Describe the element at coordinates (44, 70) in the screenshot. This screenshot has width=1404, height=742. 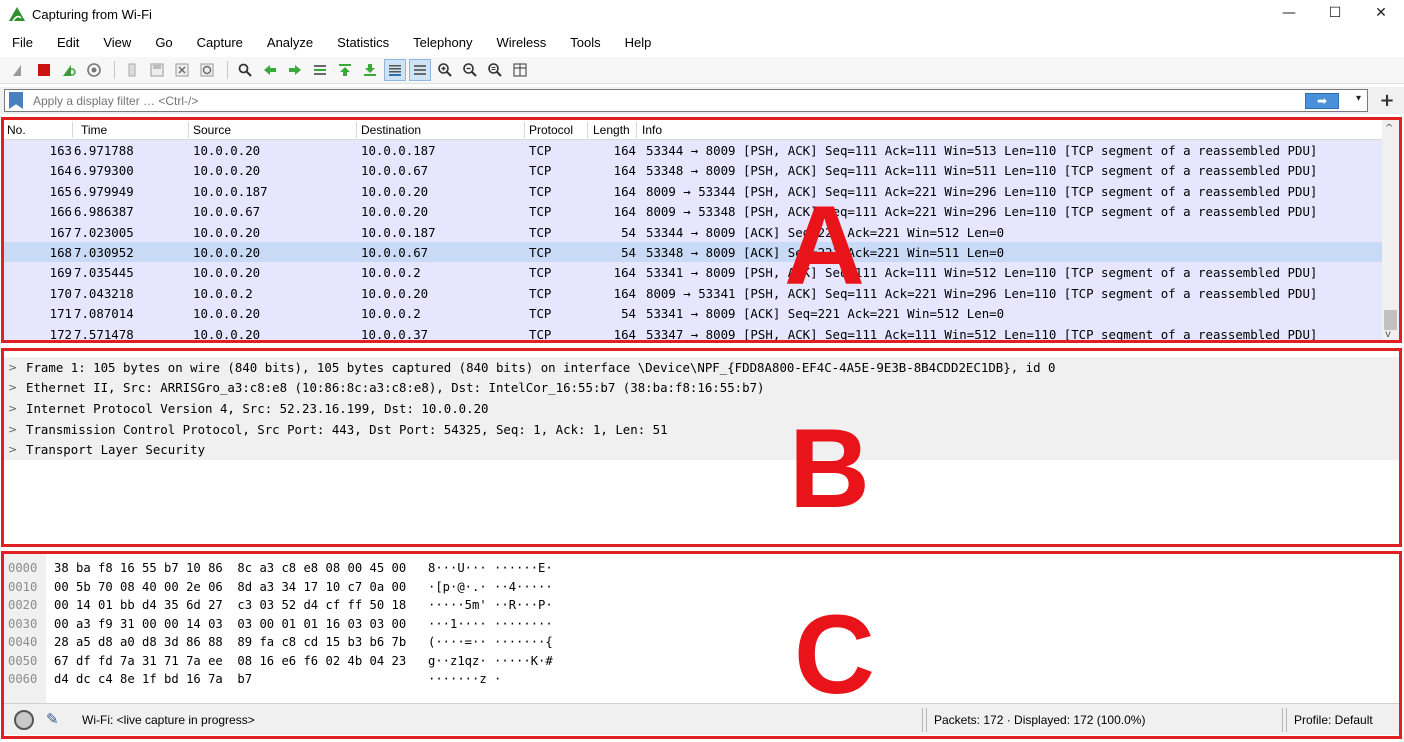
I see `stop-capture-icon` at that location.